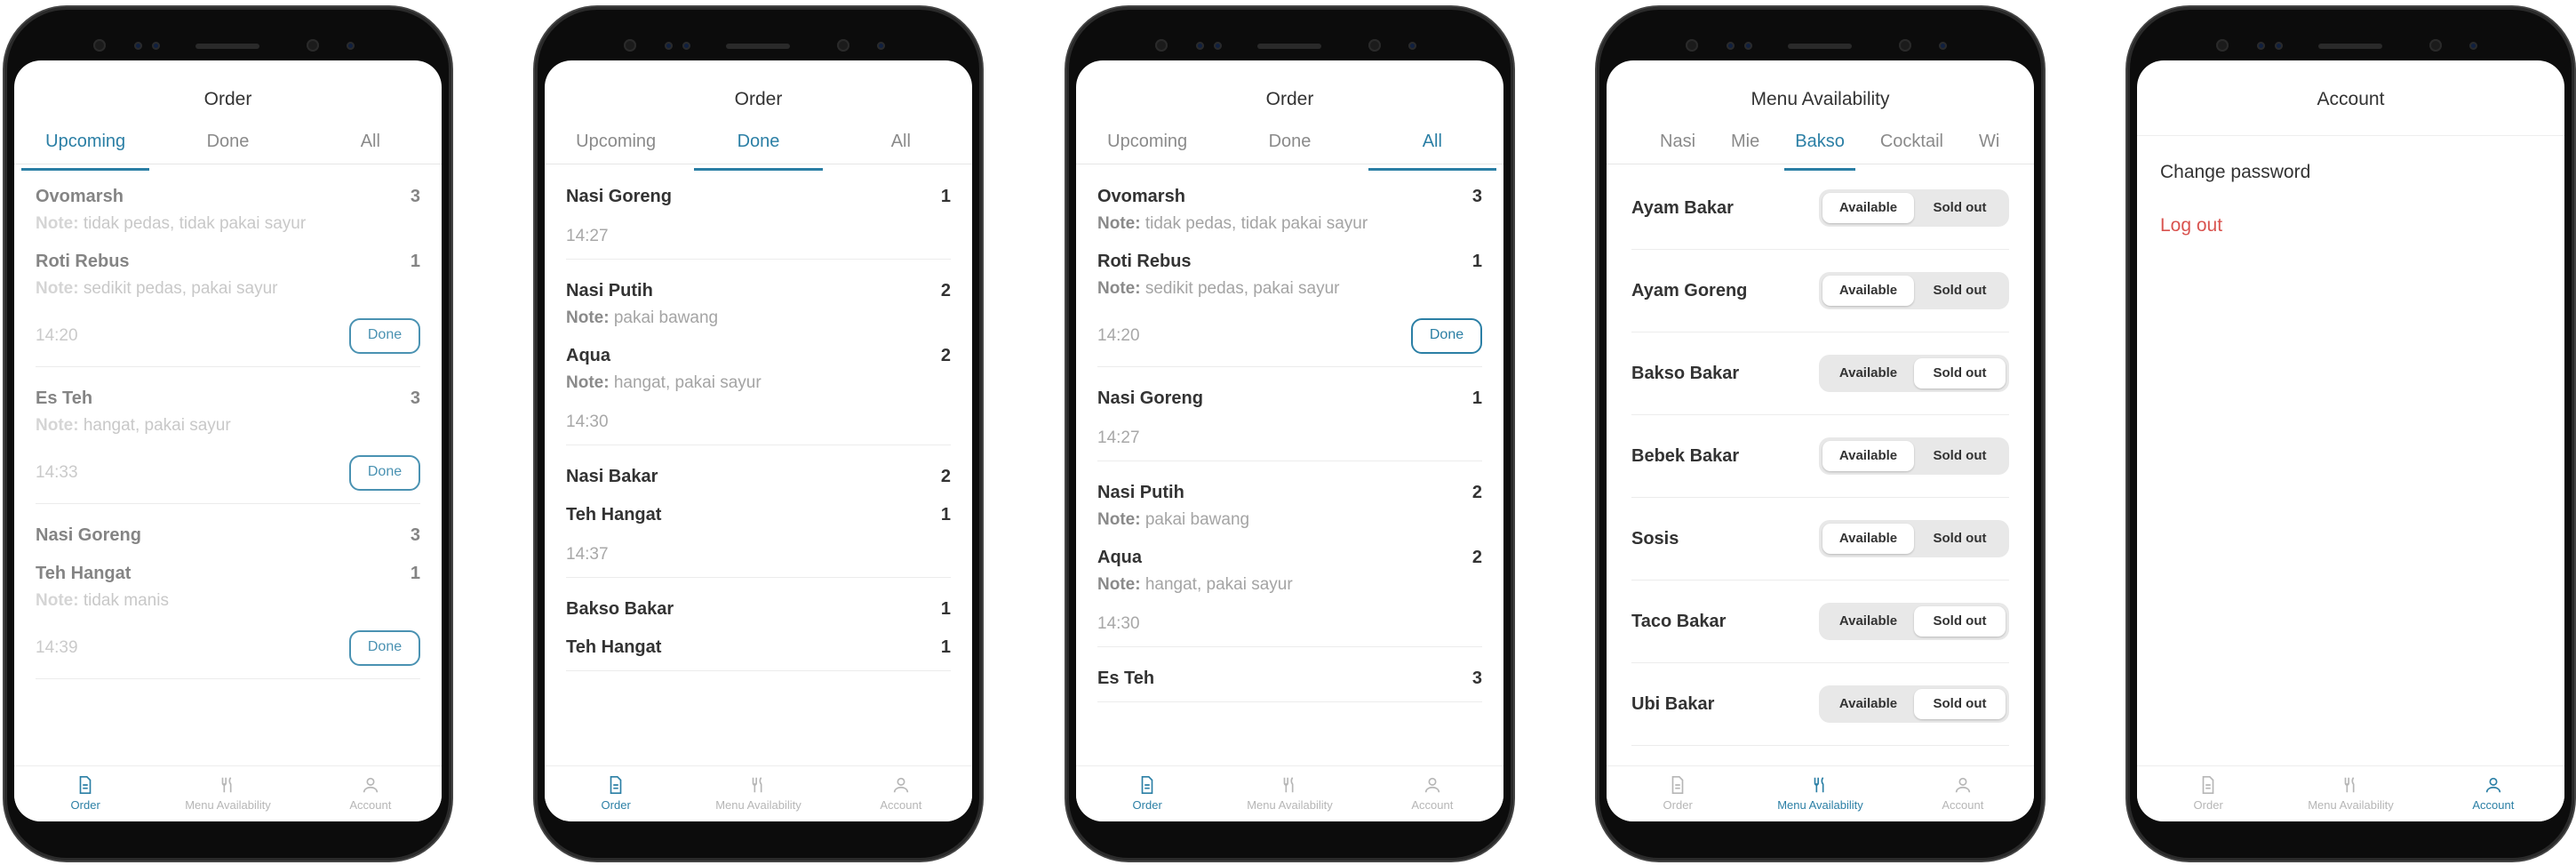  I want to click on tab-bakso: Bakso, so click(1819, 148).